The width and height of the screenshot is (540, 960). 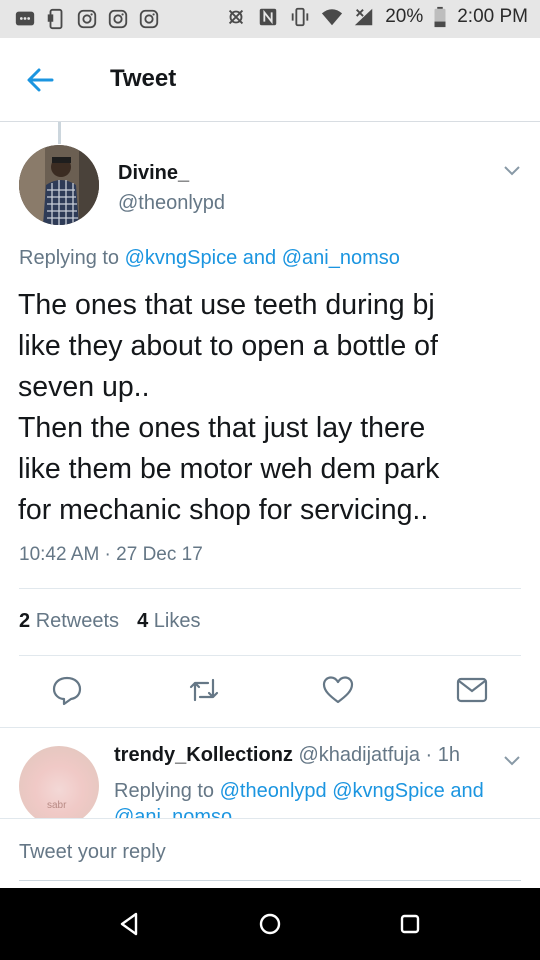 What do you see at coordinates (332, 17) in the screenshot?
I see `wifi-icon` at bounding box center [332, 17].